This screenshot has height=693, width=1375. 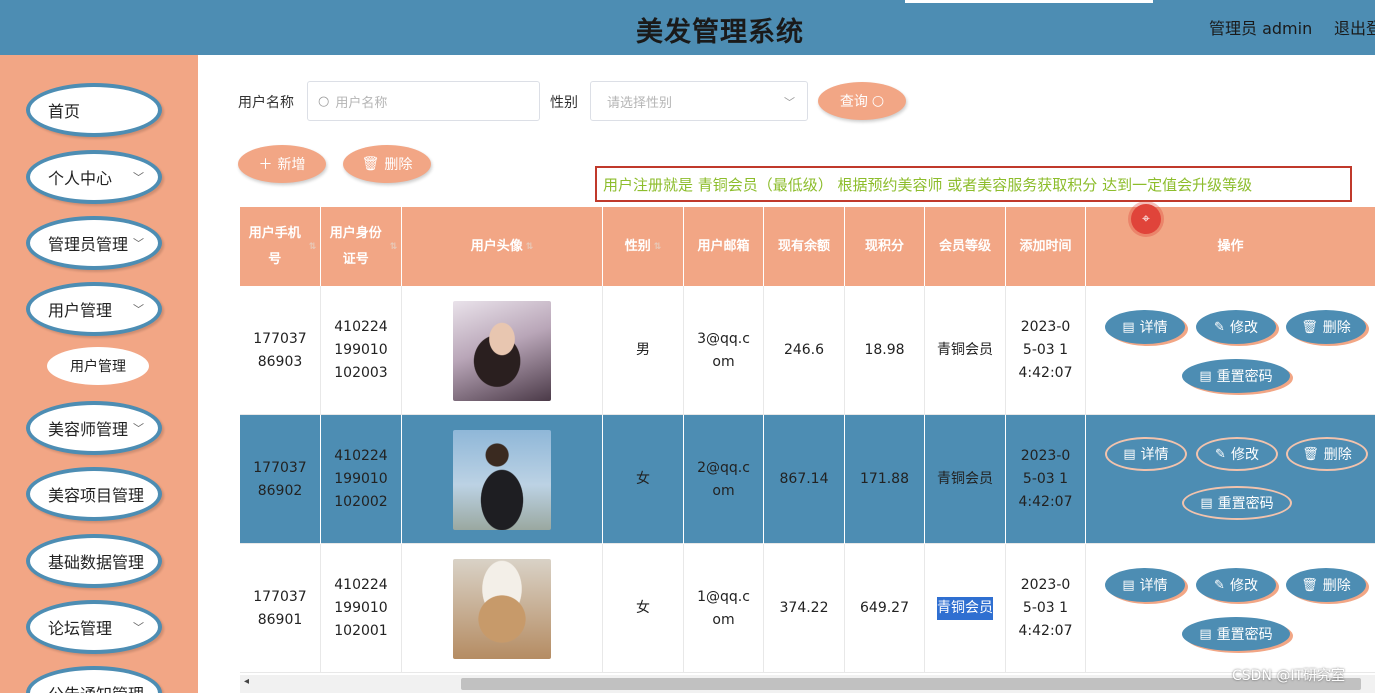 What do you see at coordinates (1354, 27) in the screenshot?
I see `logout-link: 退出登` at bounding box center [1354, 27].